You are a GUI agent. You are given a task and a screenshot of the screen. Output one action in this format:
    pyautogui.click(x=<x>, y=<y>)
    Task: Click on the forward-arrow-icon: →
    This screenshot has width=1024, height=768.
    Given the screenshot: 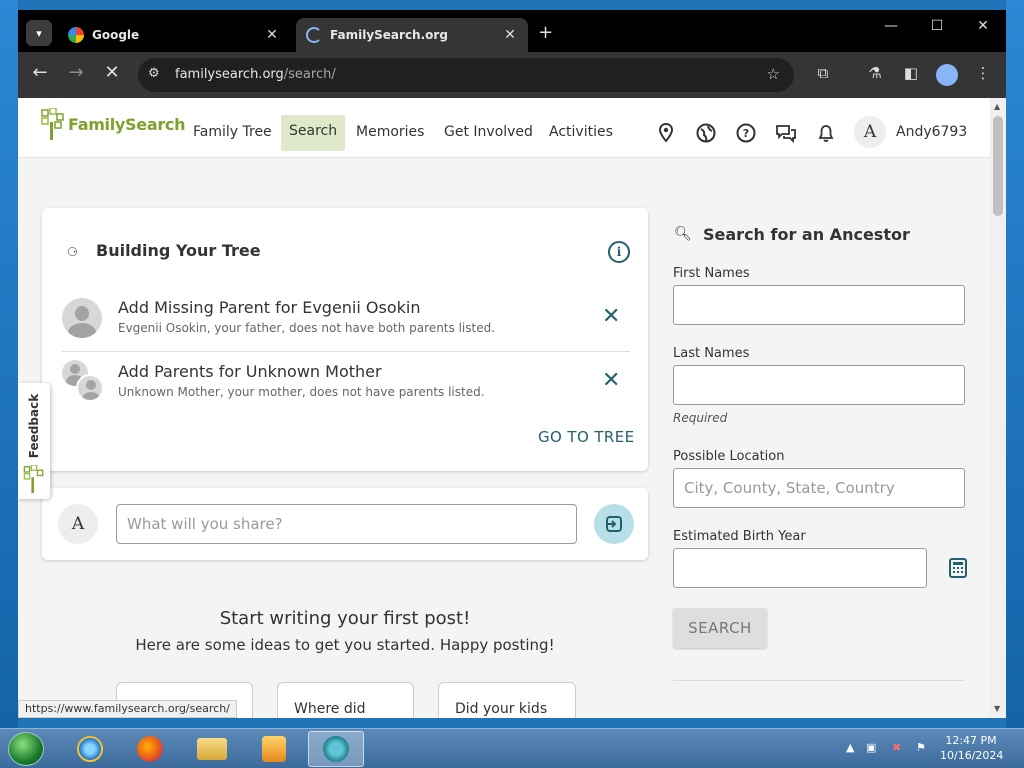 What is the action you would take?
    pyautogui.click(x=76, y=72)
    